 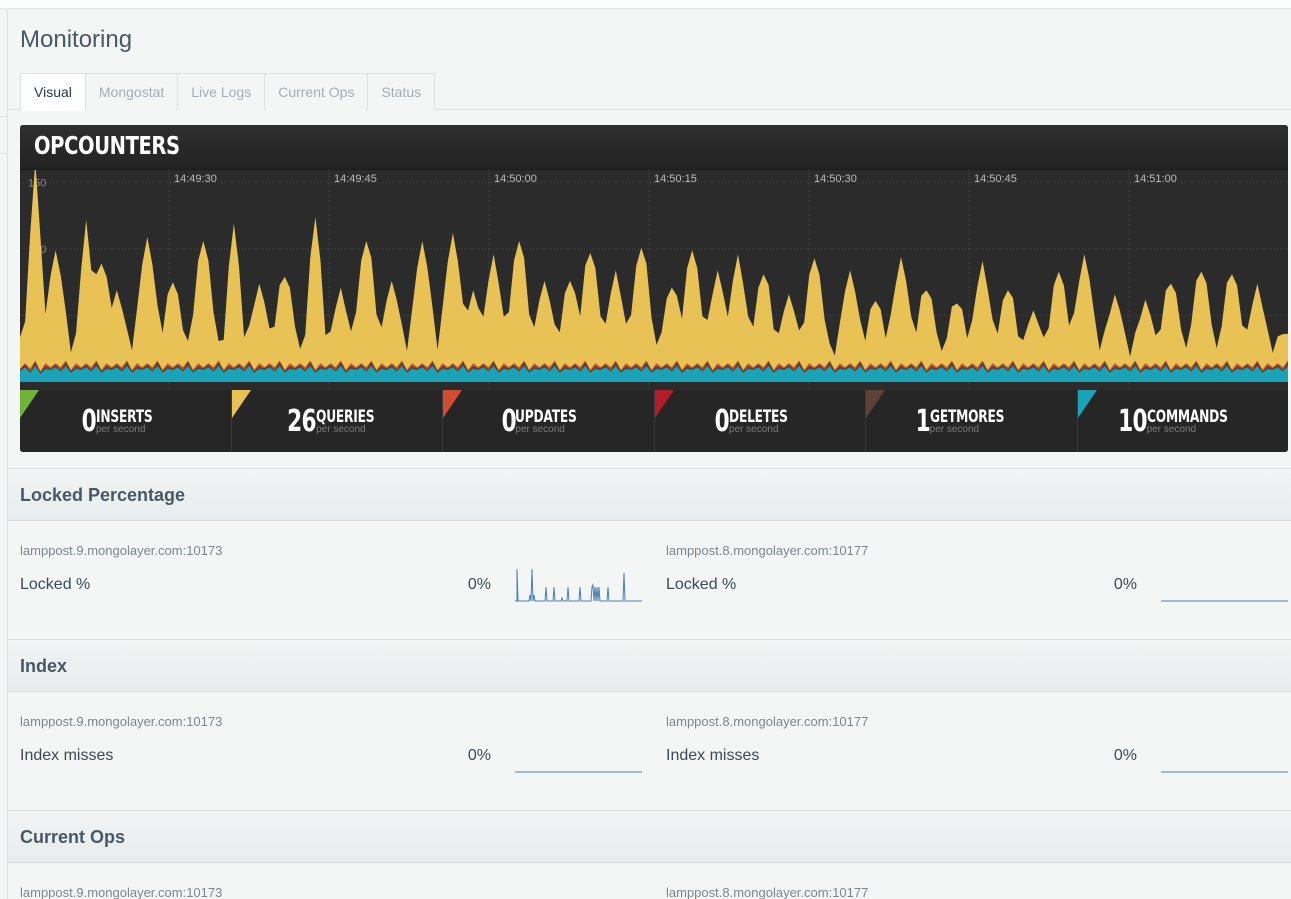 I want to click on x-tick-label: 14:49:30, so click(x=195, y=179).